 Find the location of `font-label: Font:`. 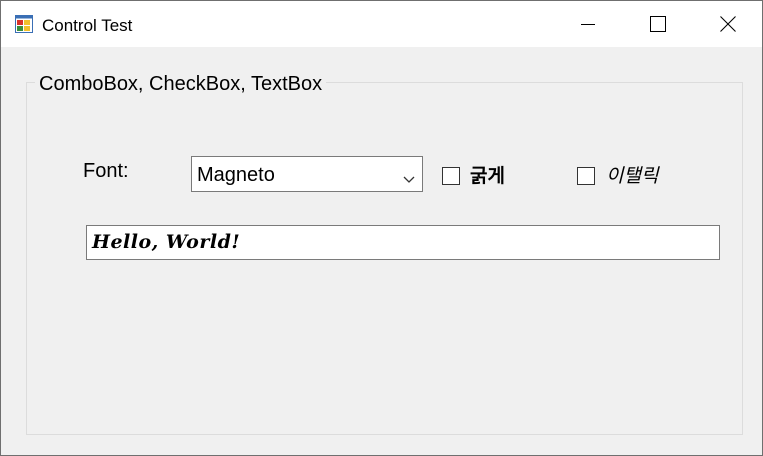

font-label: Font: is located at coordinates (106, 171).